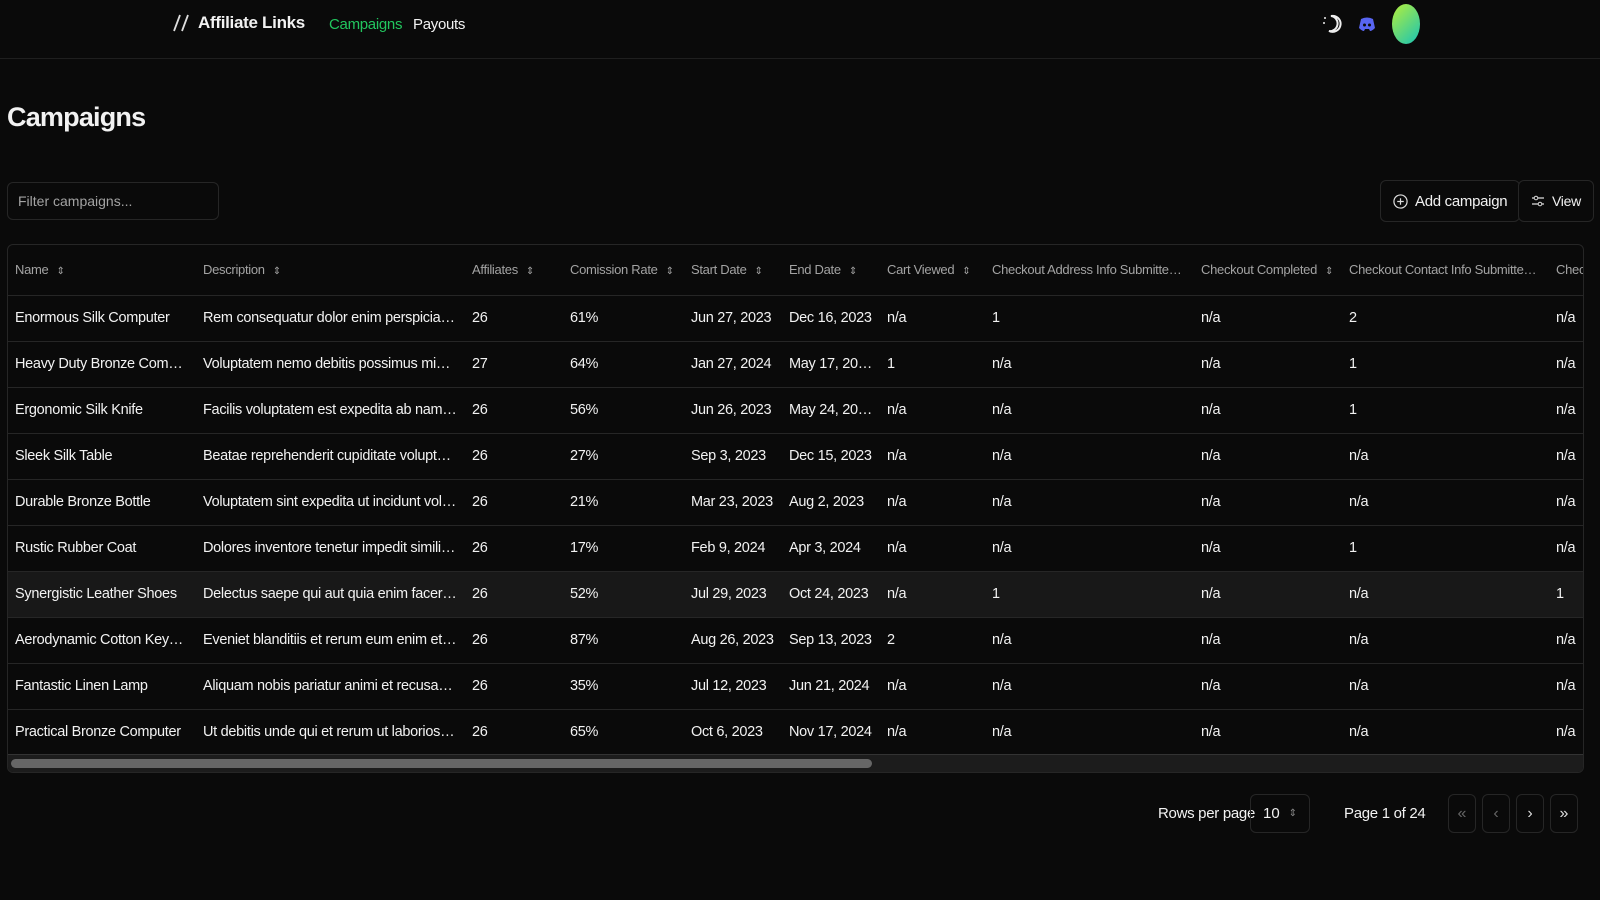  I want to click on column-header: Checkout Contact Info Submitted ⇕, so click(1445, 270).